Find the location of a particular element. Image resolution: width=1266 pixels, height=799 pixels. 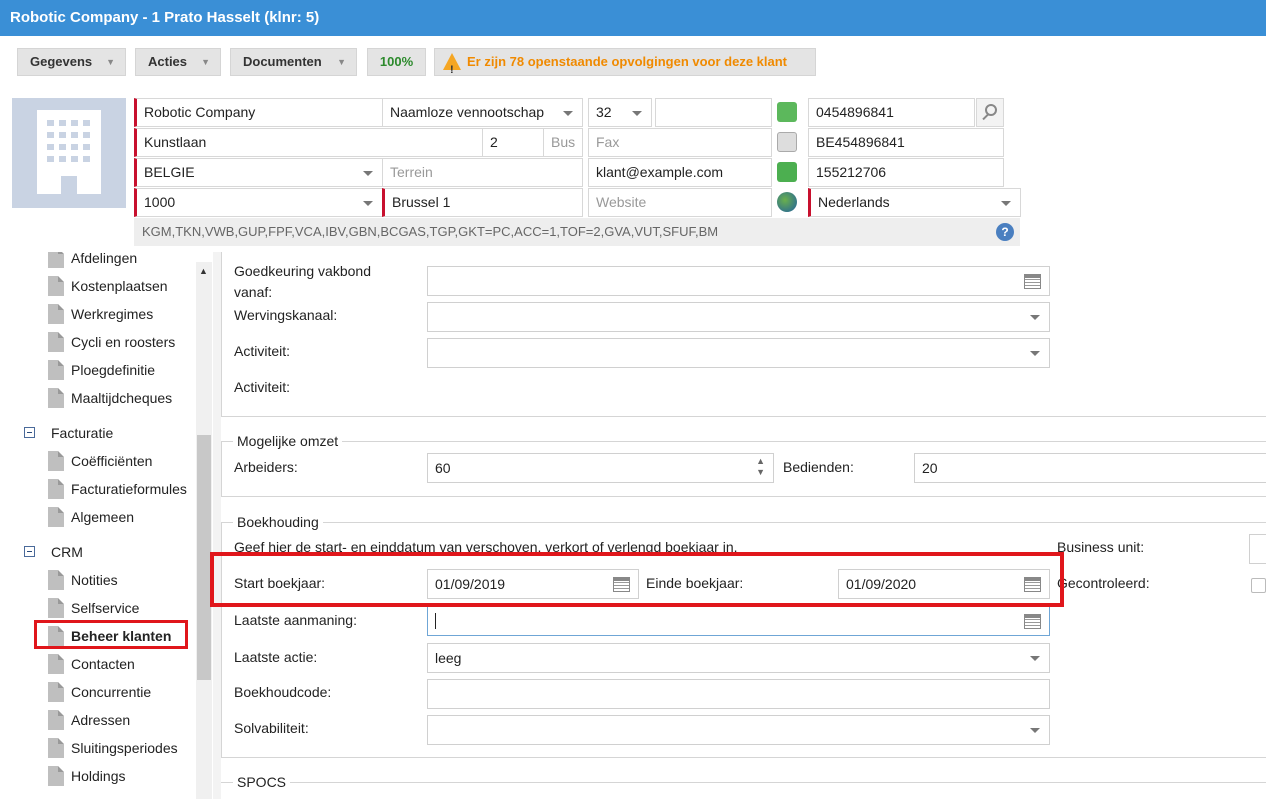

spocs-border is located at coordinates (743, 782).